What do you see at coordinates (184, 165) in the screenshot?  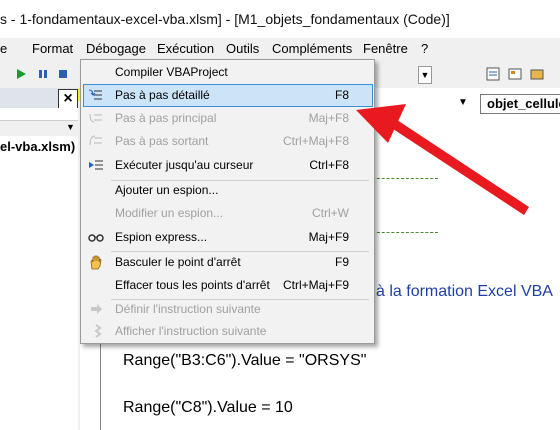 I see `menu-item-label: Exécuter jusqu'au curseur` at bounding box center [184, 165].